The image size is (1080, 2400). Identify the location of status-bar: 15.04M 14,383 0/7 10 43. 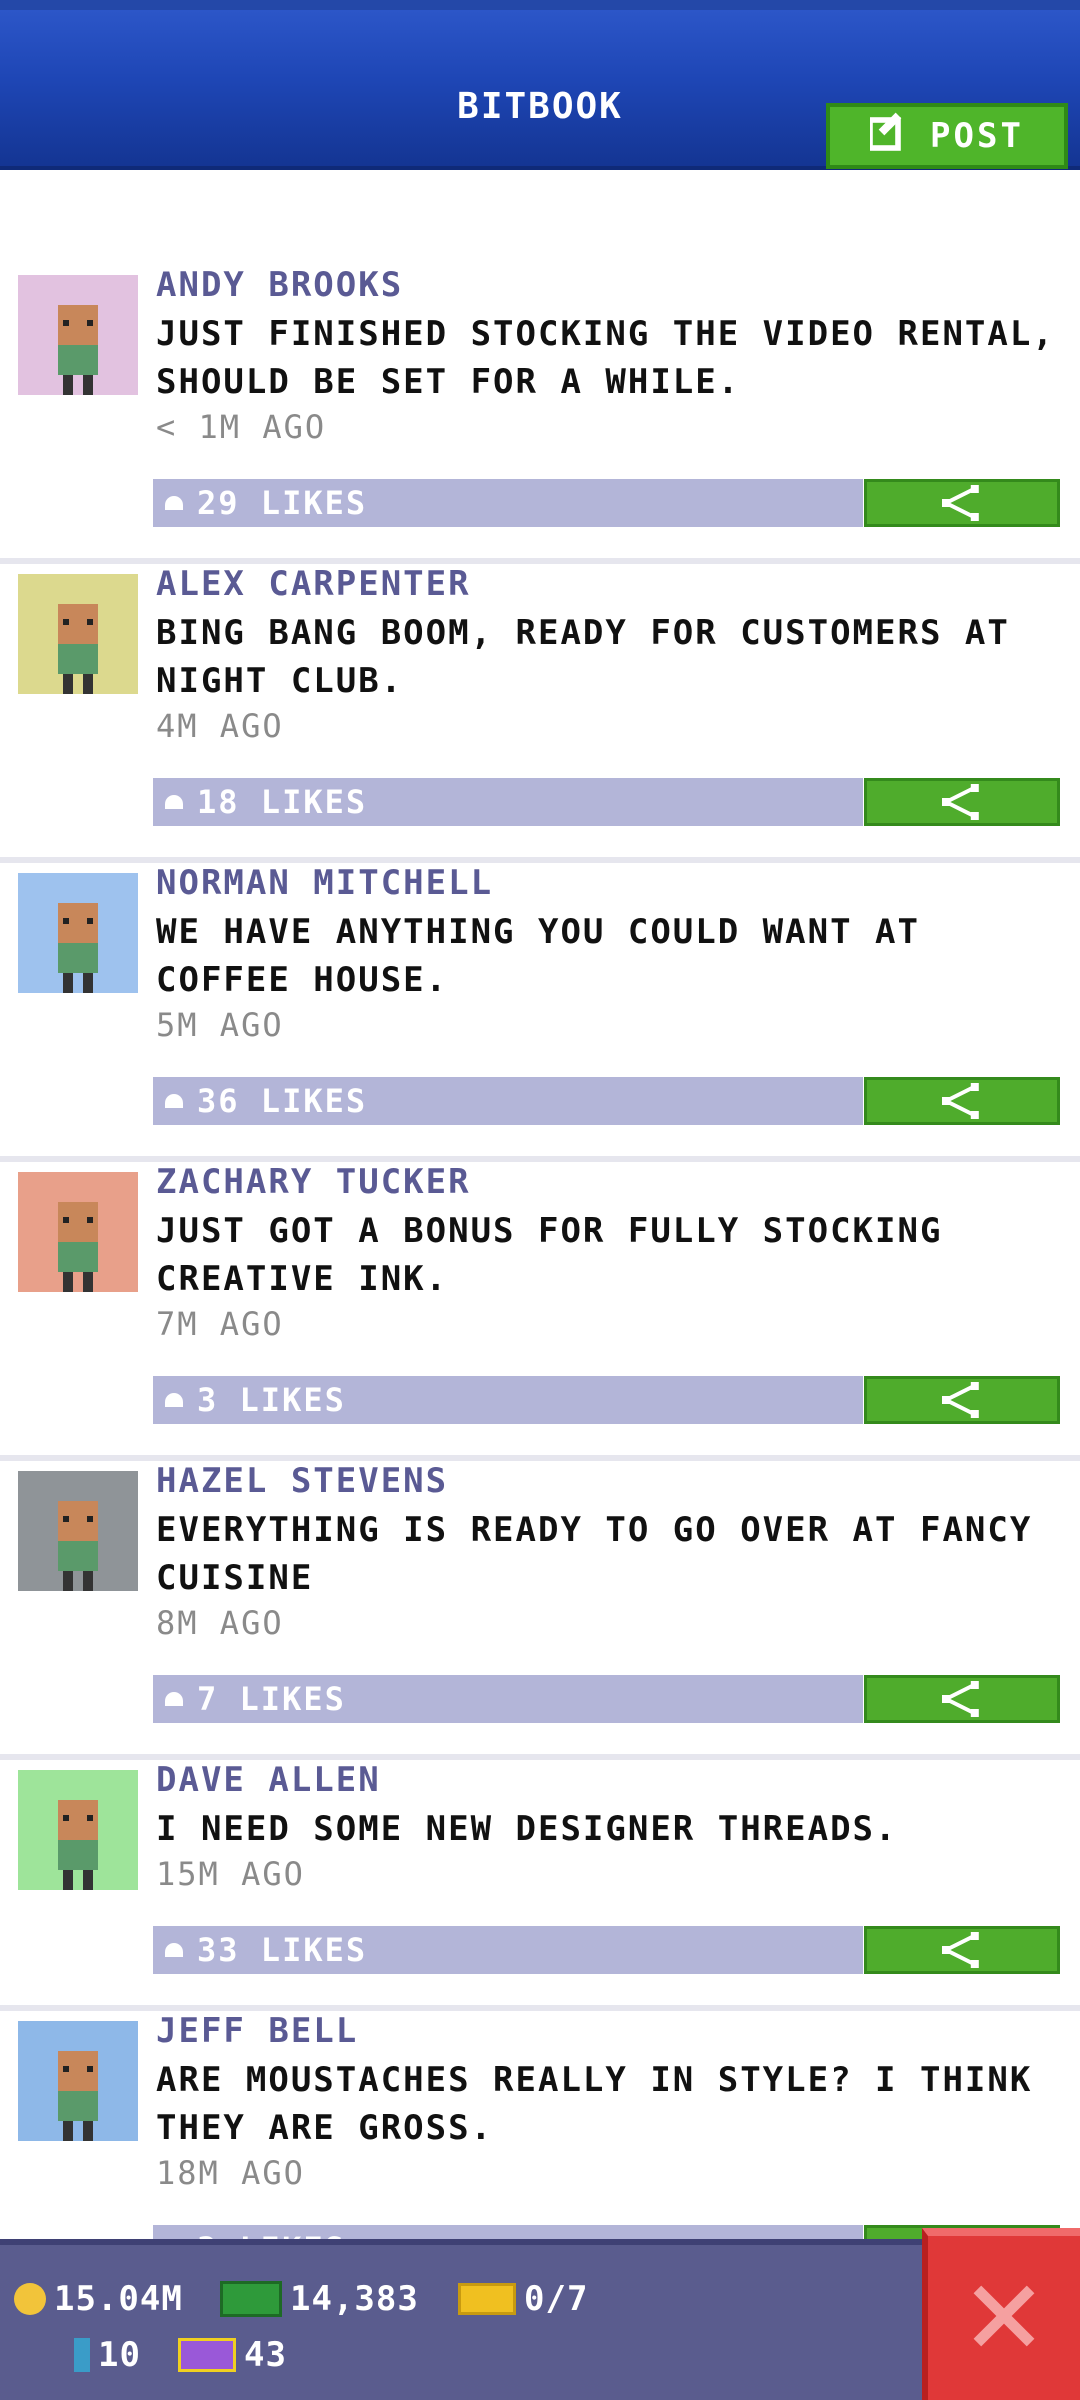
(540, 2319).